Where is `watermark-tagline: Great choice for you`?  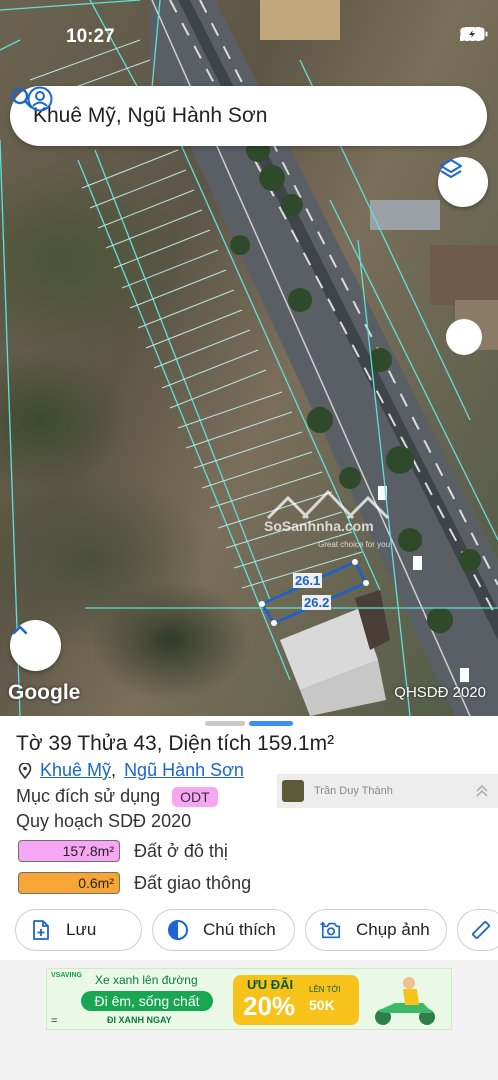 watermark-tagline: Great choice for you is located at coordinates (354, 544).